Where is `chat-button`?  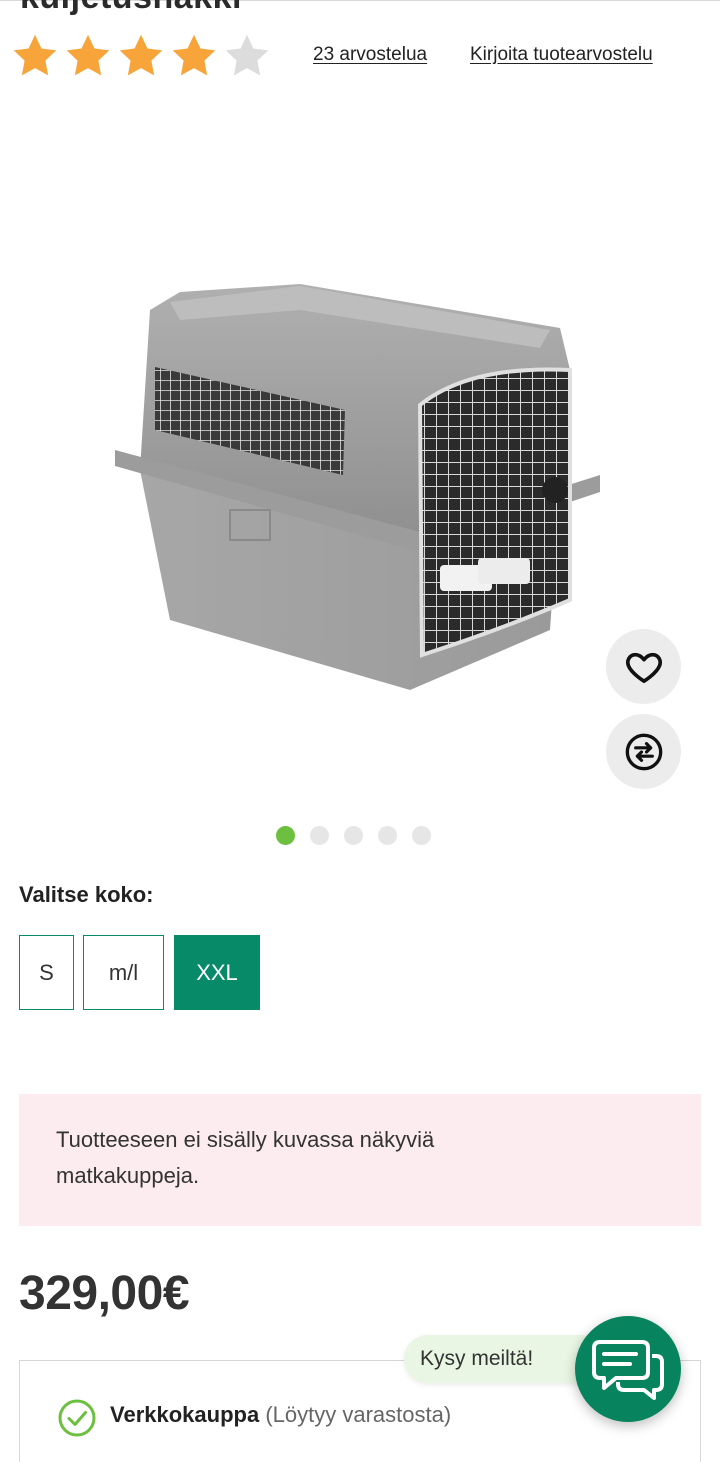
chat-button is located at coordinates (628, 1369).